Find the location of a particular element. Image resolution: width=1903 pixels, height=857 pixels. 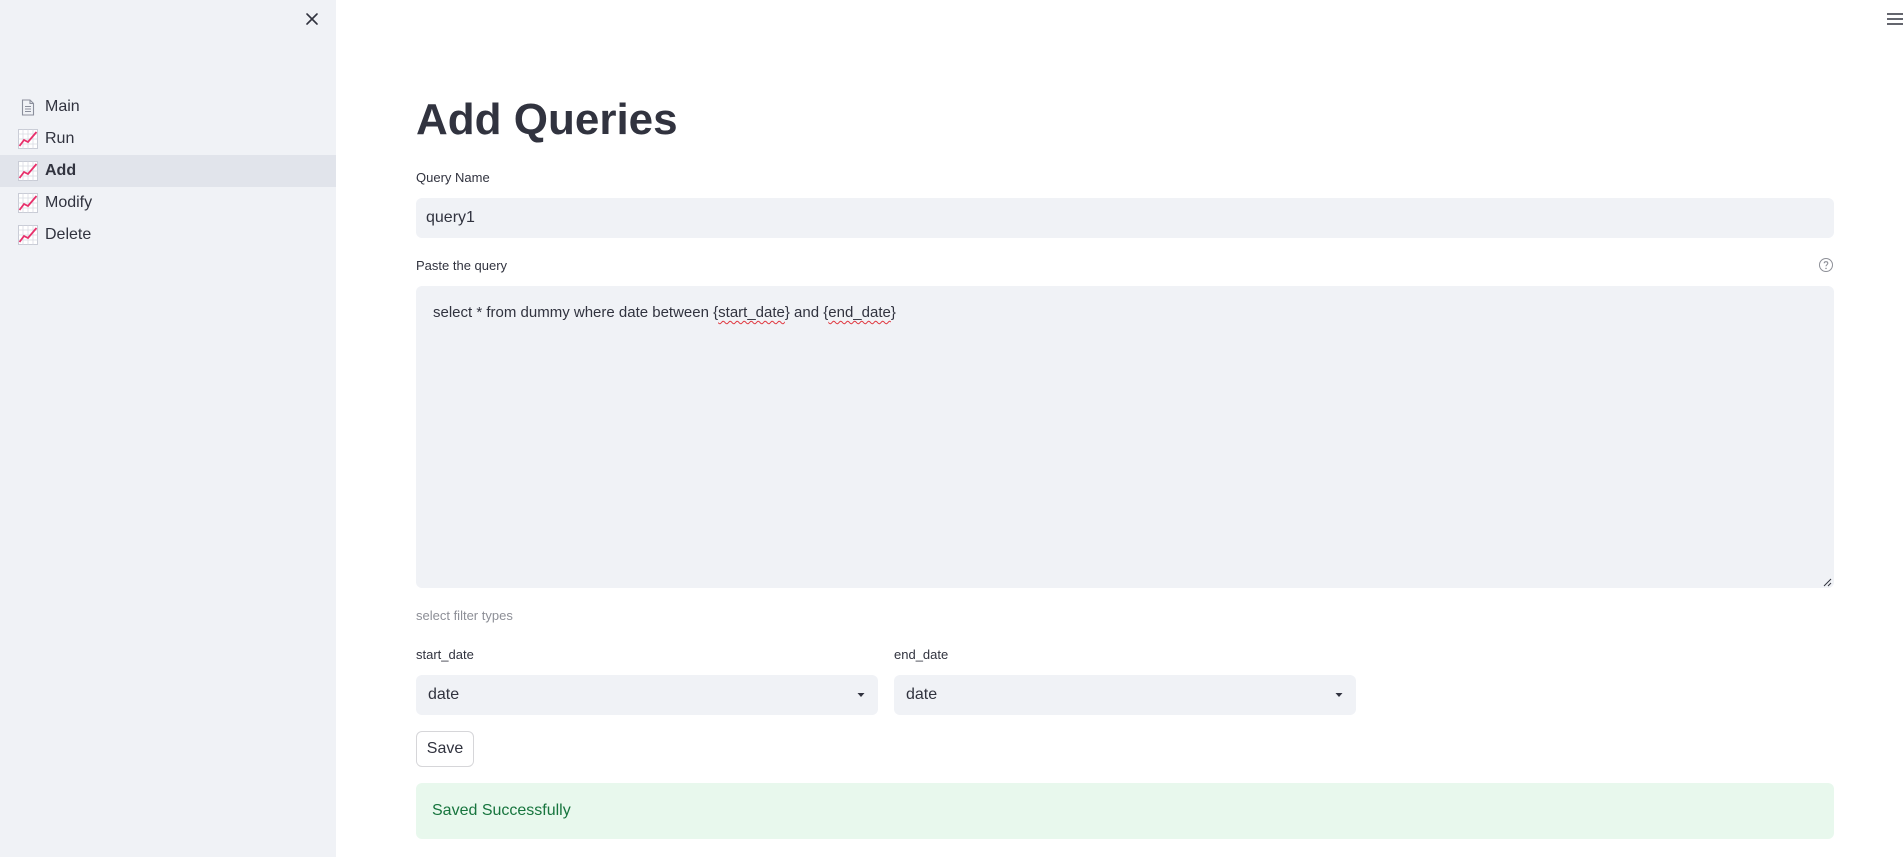

sidebar-item-modify: Modify is located at coordinates (168, 203).